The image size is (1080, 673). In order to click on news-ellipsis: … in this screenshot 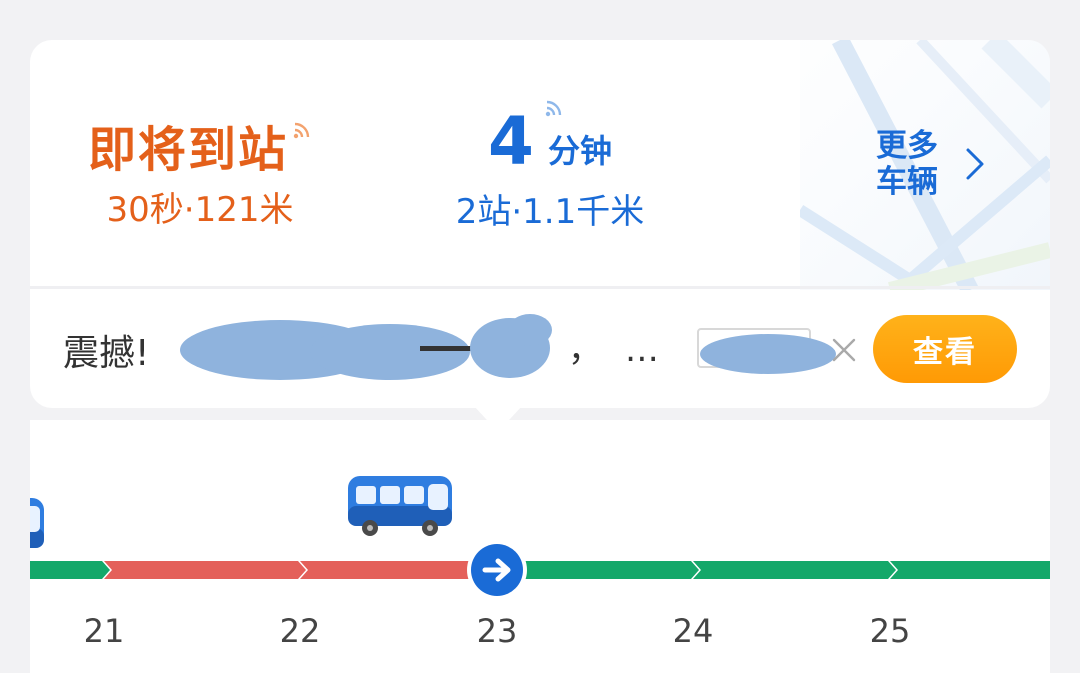, I will do `click(644, 350)`.